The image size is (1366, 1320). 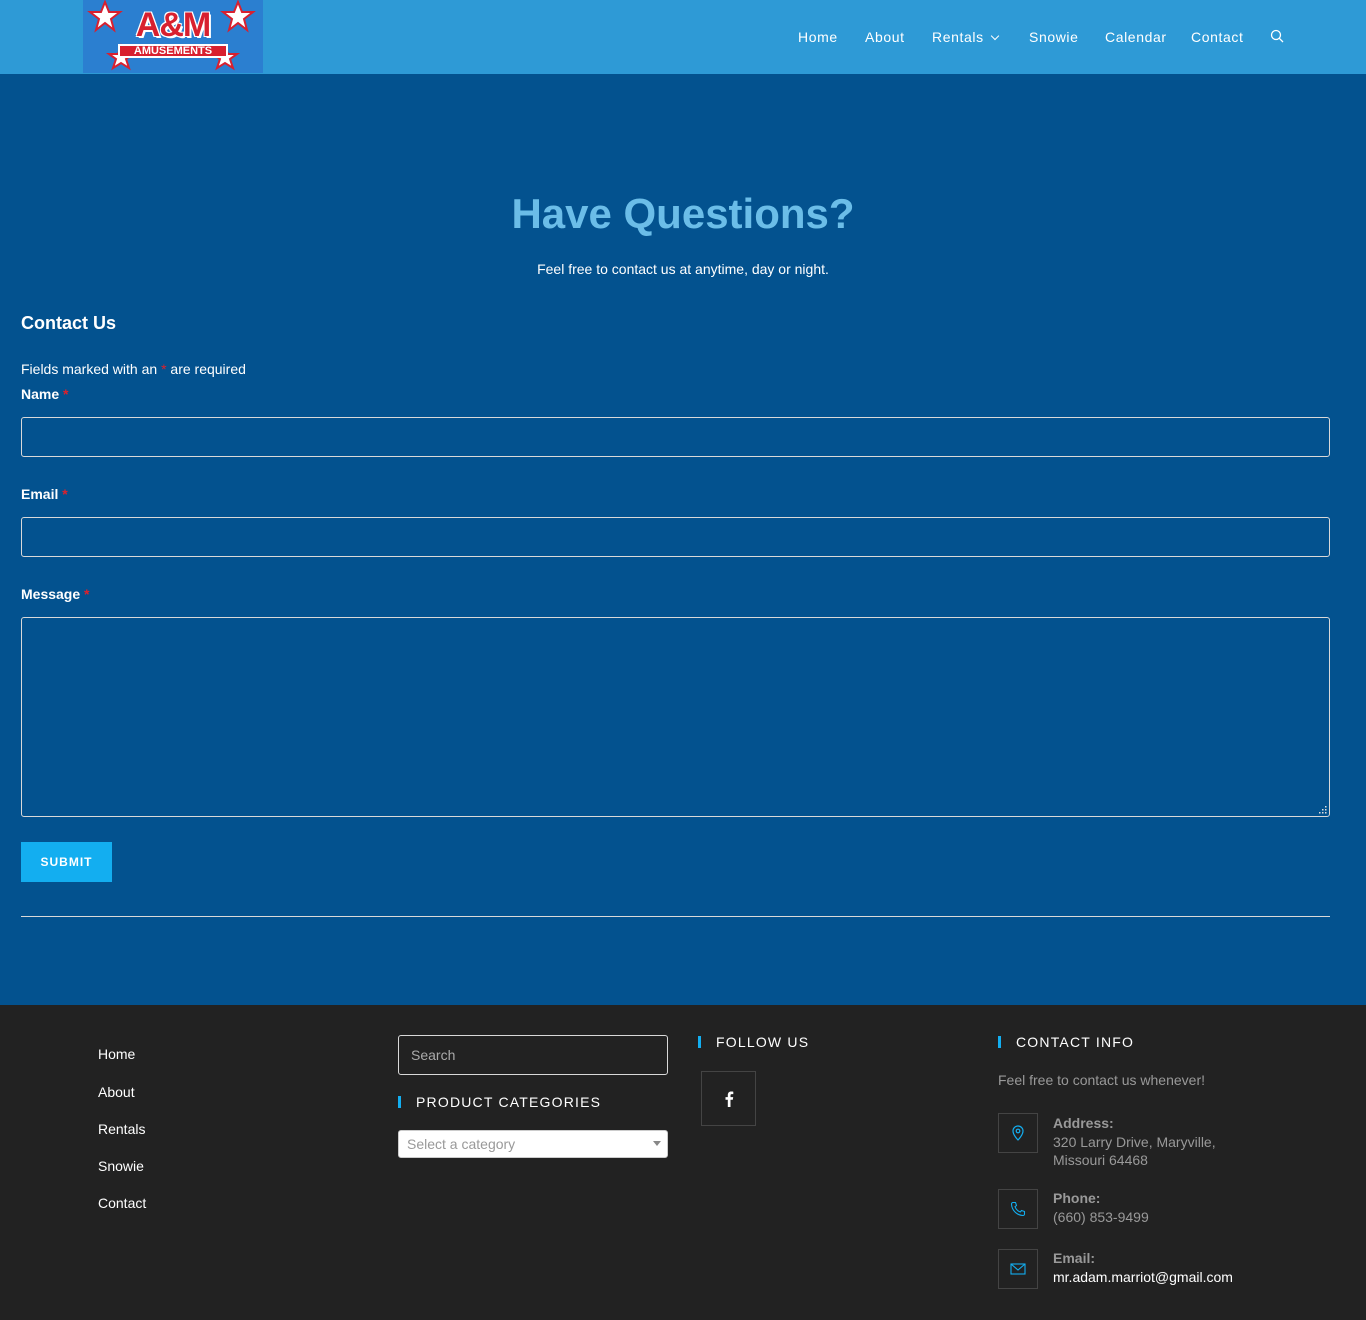 I want to click on nav-about: About, so click(x=885, y=37).